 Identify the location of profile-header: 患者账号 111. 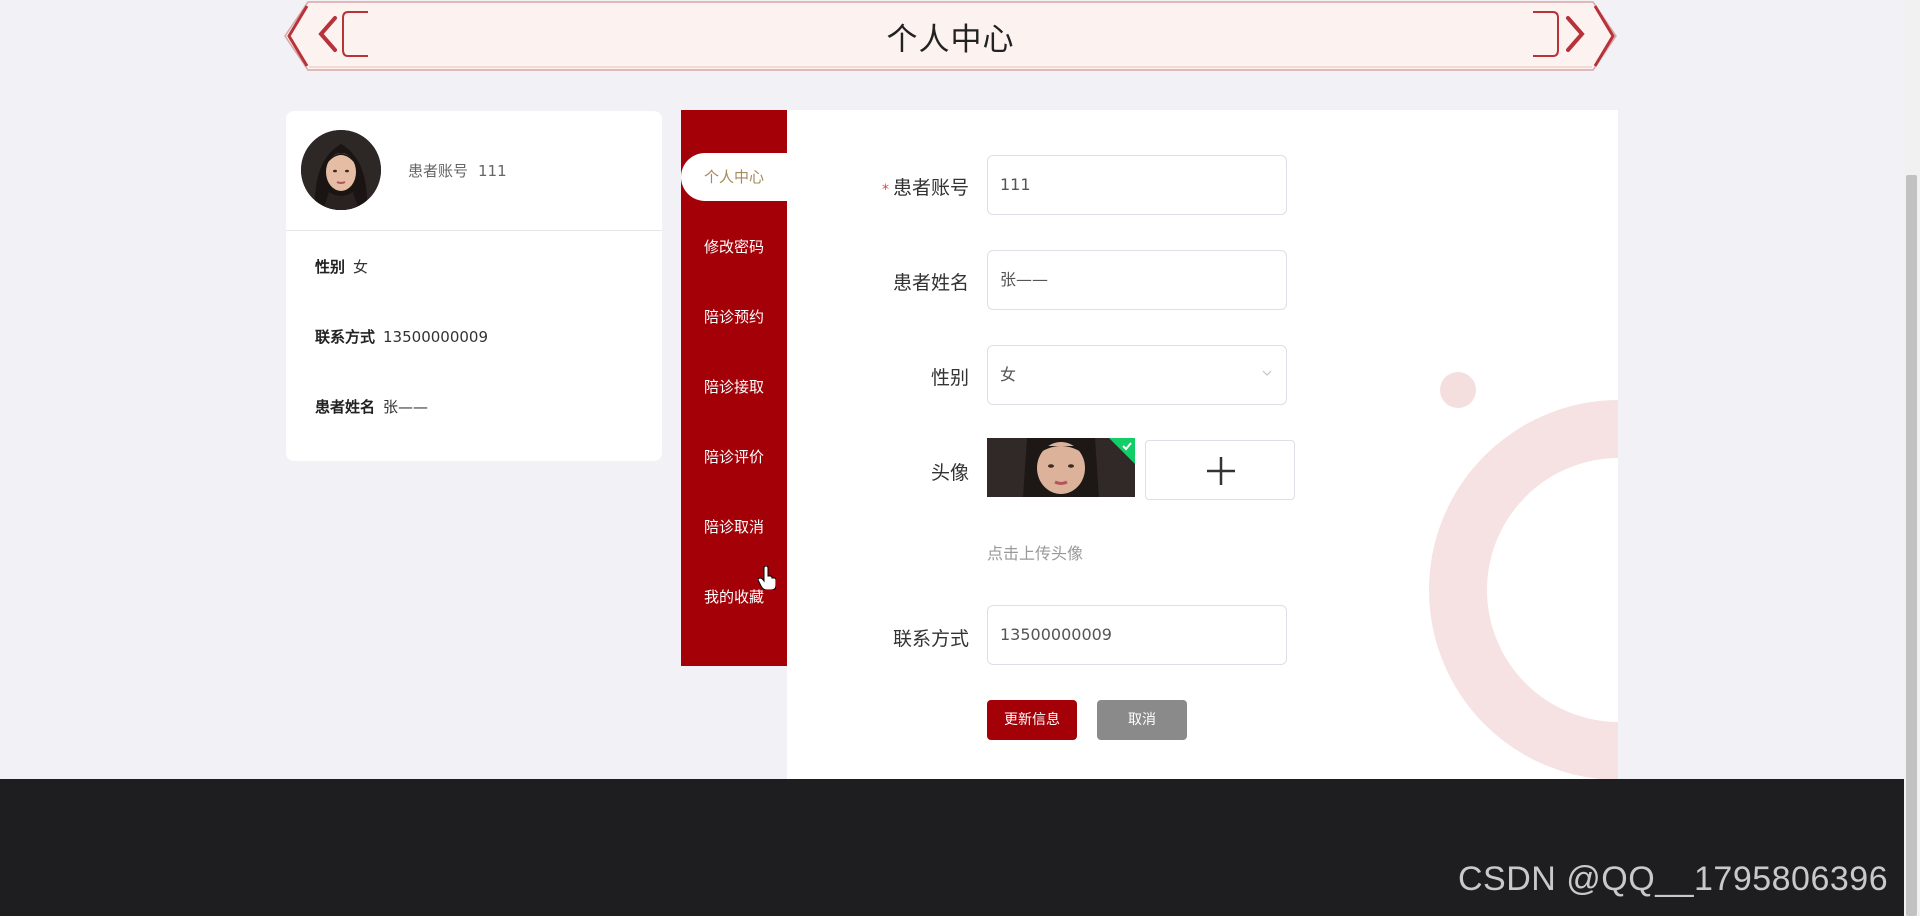
(474, 171).